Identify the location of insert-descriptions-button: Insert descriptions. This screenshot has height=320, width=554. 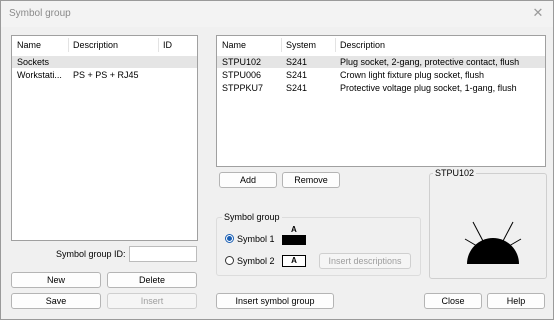
(365, 261).